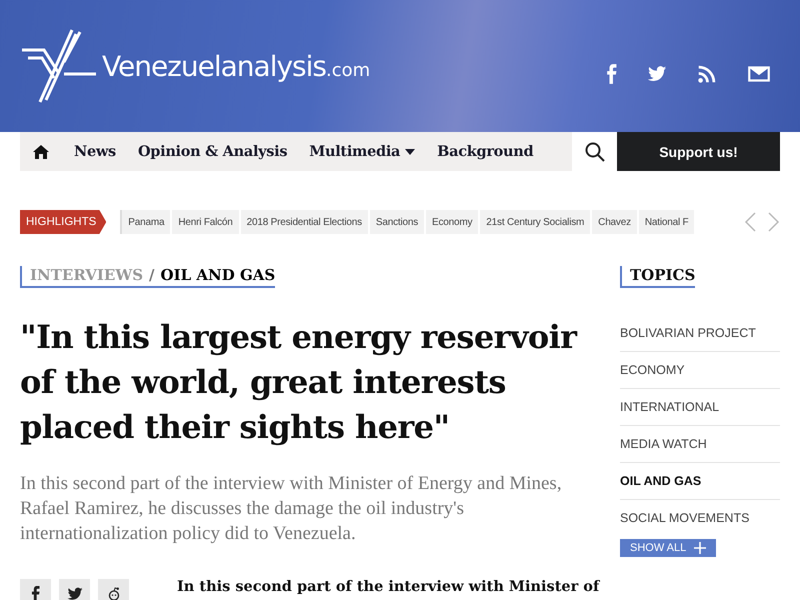  Describe the element at coordinates (95, 151) in the screenshot. I see `nav-link: News` at that location.